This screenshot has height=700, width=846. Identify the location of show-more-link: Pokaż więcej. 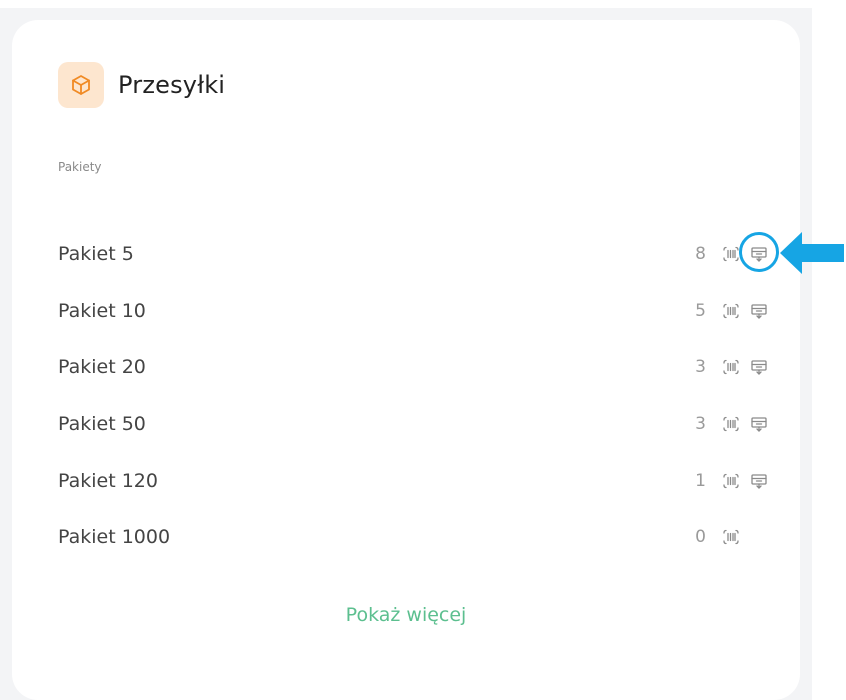
(406, 615).